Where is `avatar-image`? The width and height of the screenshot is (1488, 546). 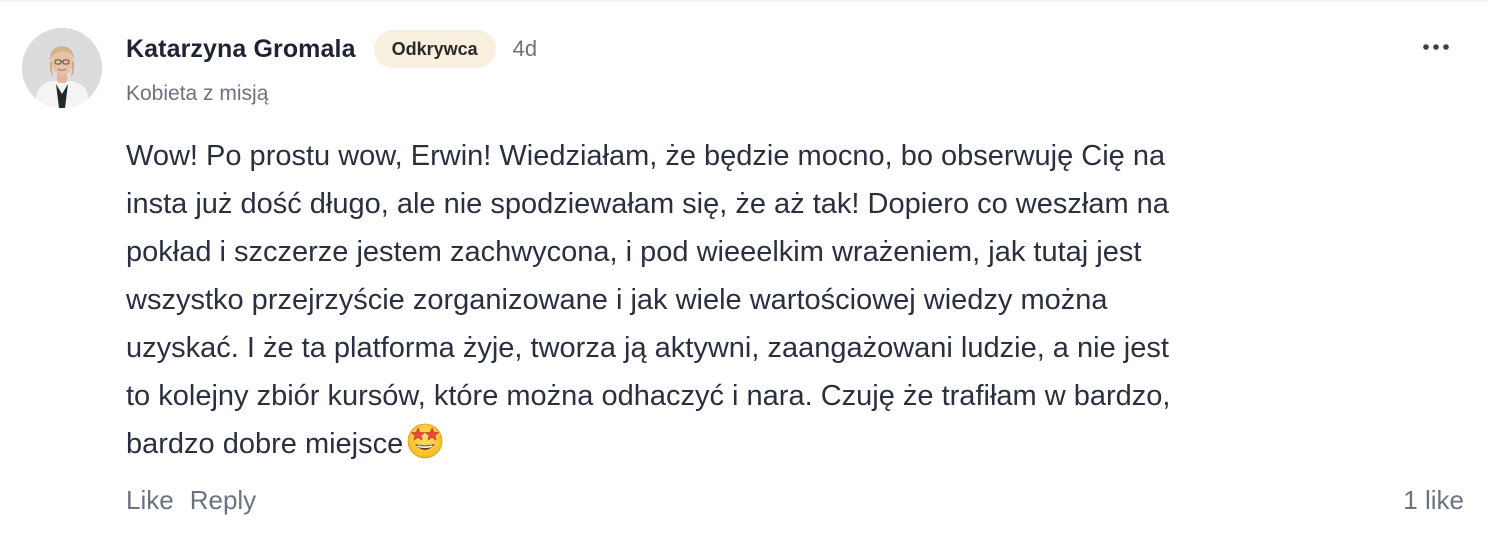 avatar-image is located at coordinates (62, 68).